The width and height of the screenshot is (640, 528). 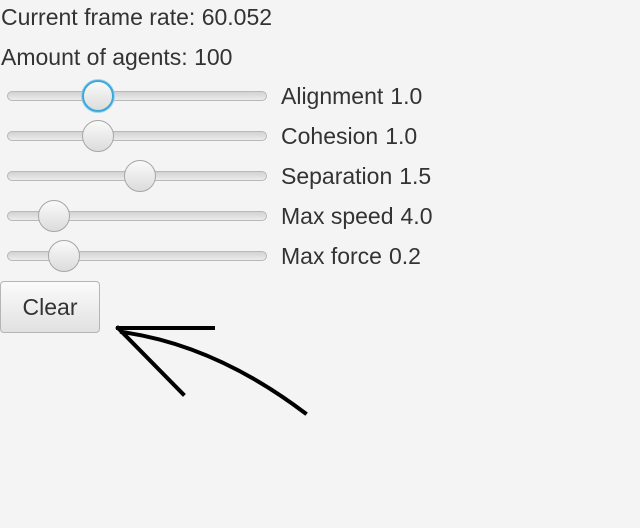 I want to click on frame-rate-value: 60.052, so click(x=237, y=17).